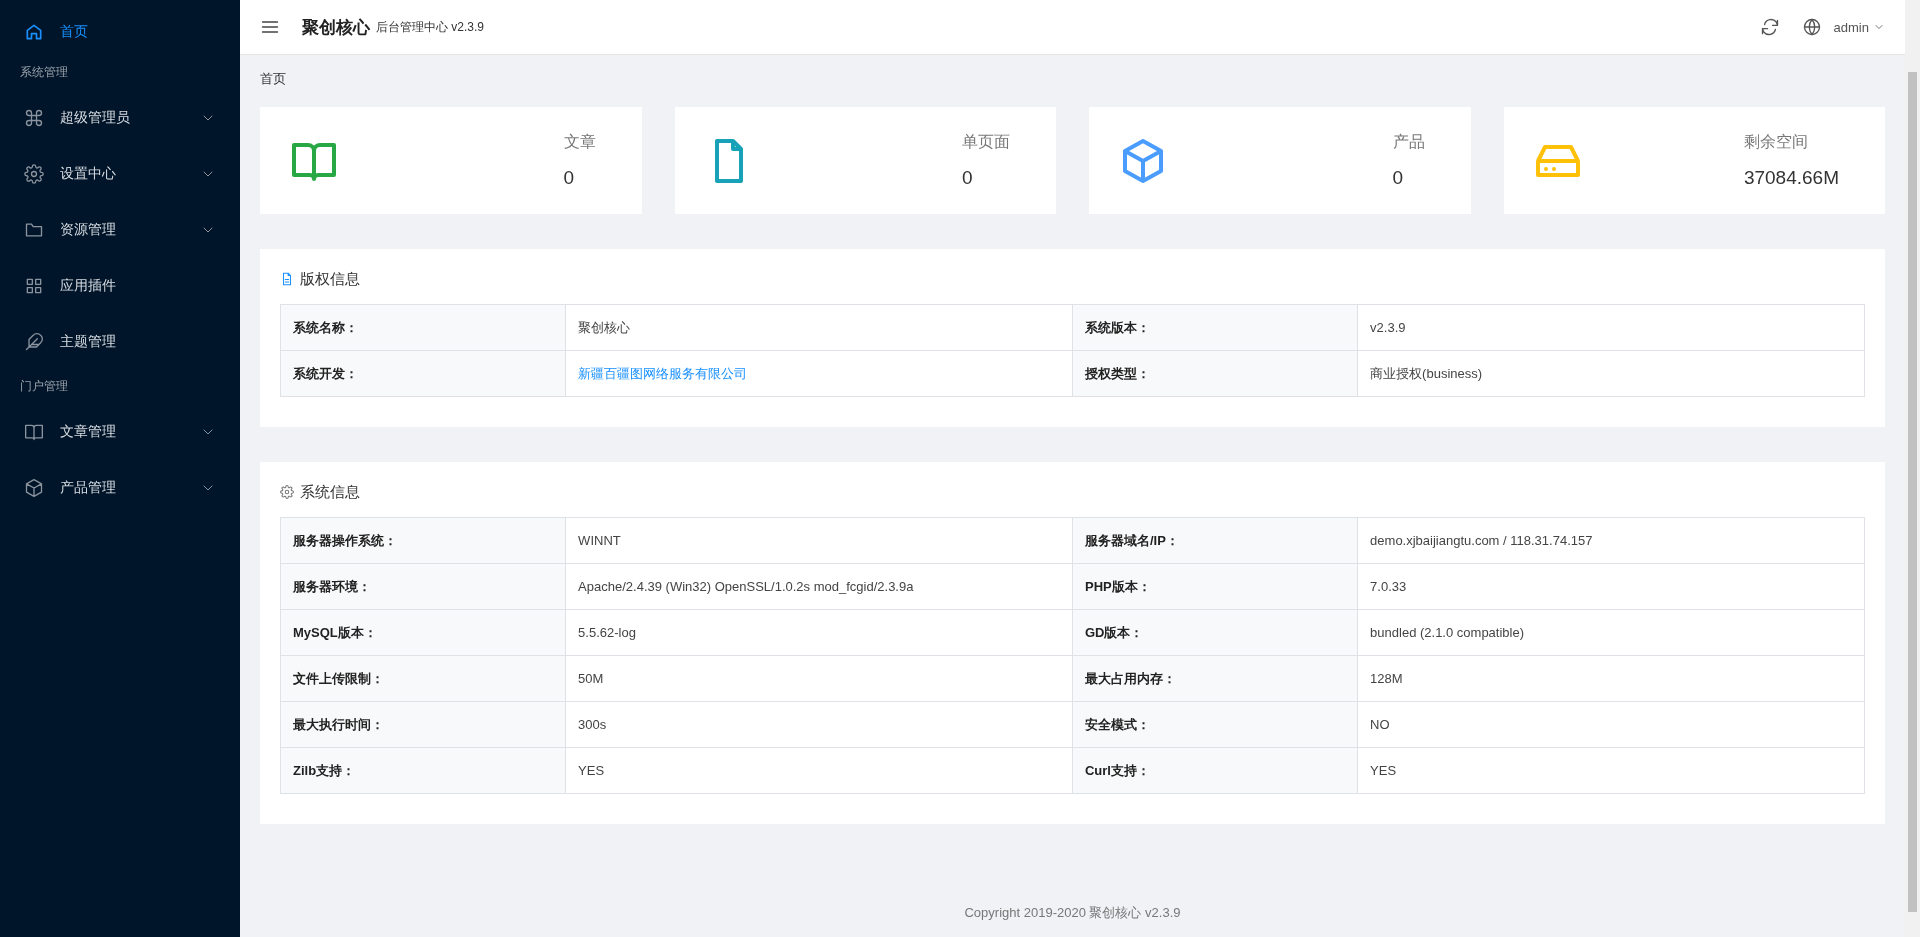 The height and width of the screenshot is (937, 1920). What do you see at coordinates (120, 32) in the screenshot?
I see `sidebar-item: 首页` at bounding box center [120, 32].